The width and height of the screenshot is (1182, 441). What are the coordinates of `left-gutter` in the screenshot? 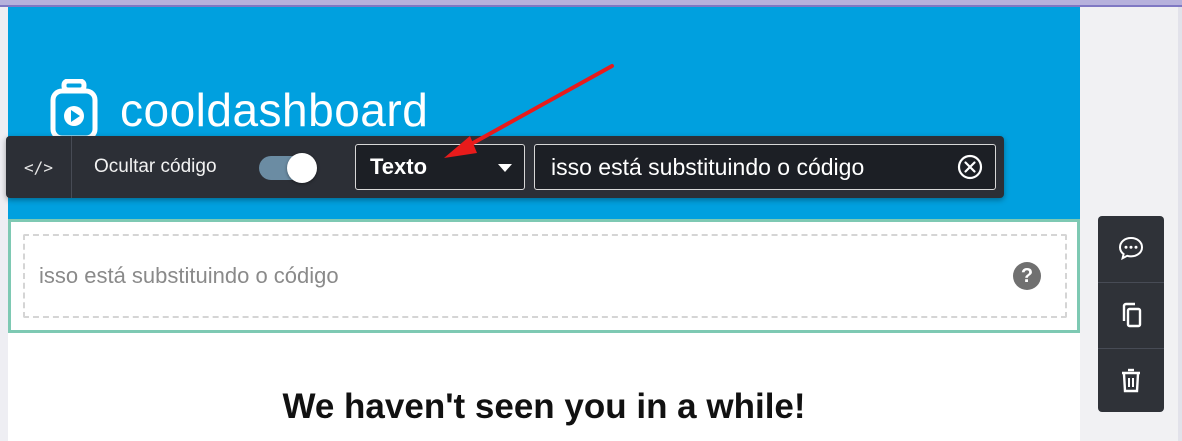 It's located at (4, 224).